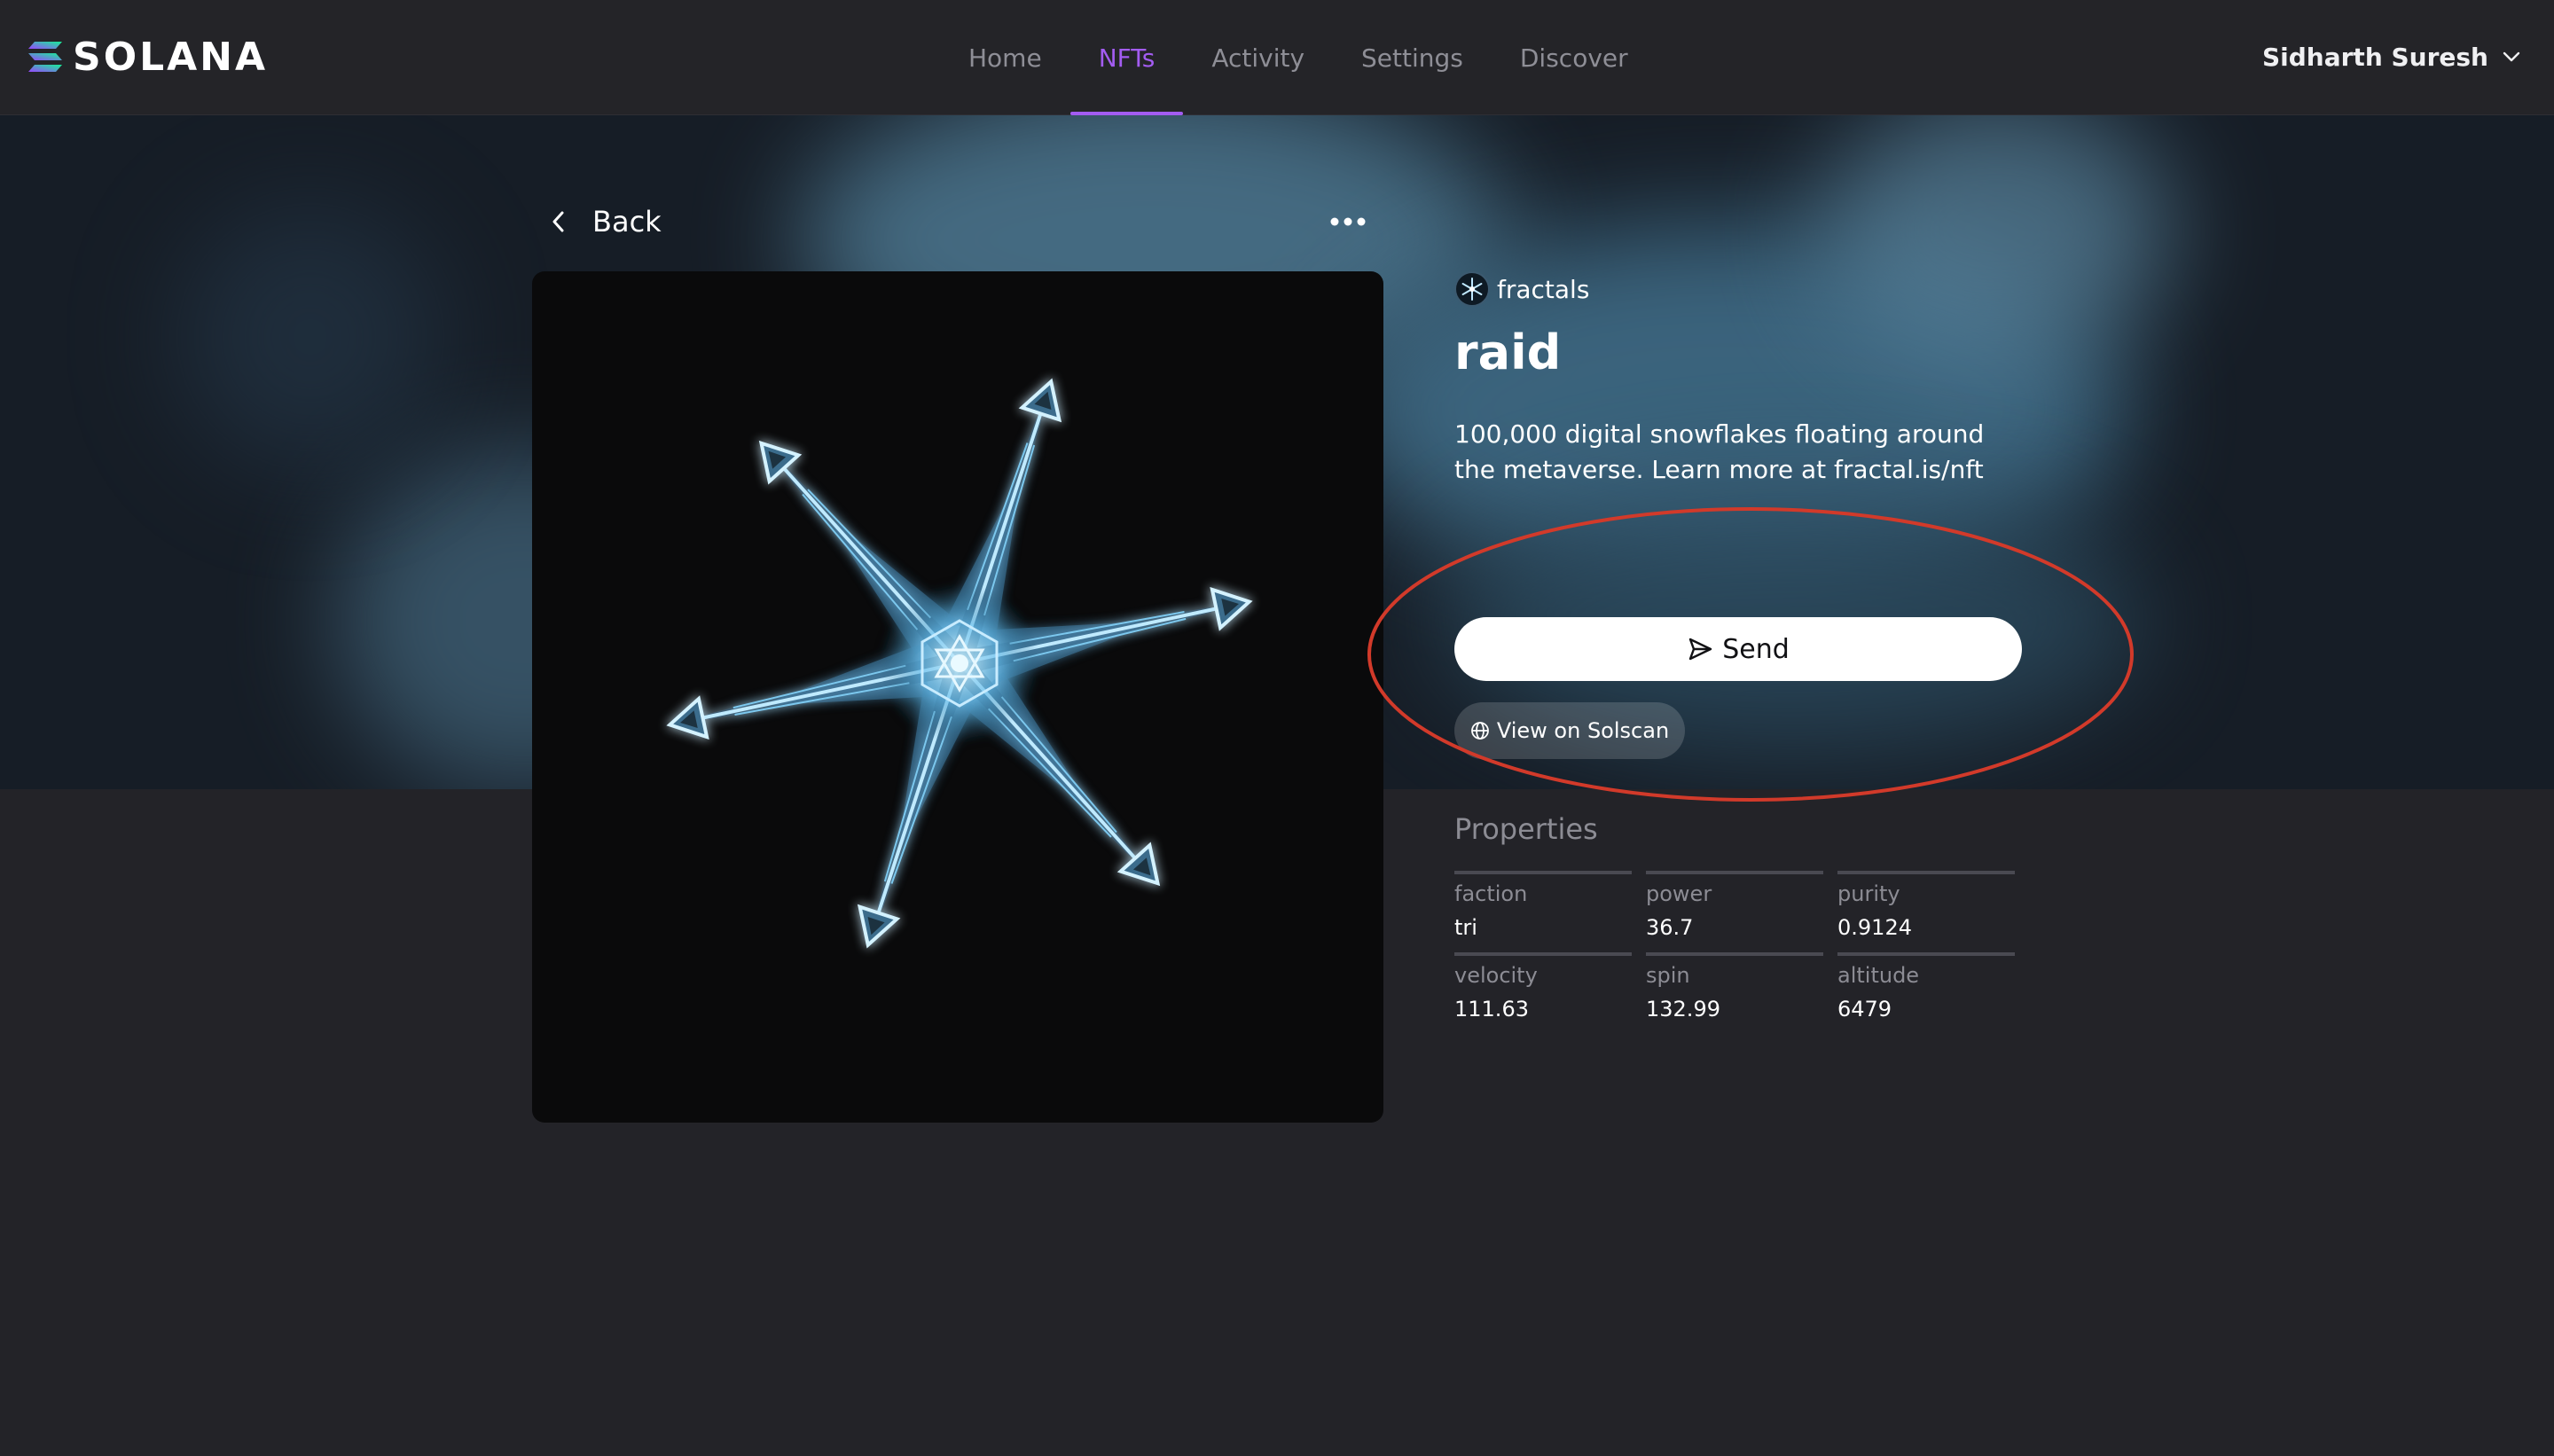  What do you see at coordinates (171, 57) in the screenshot?
I see `brand-name: SOLANA` at bounding box center [171, 57].